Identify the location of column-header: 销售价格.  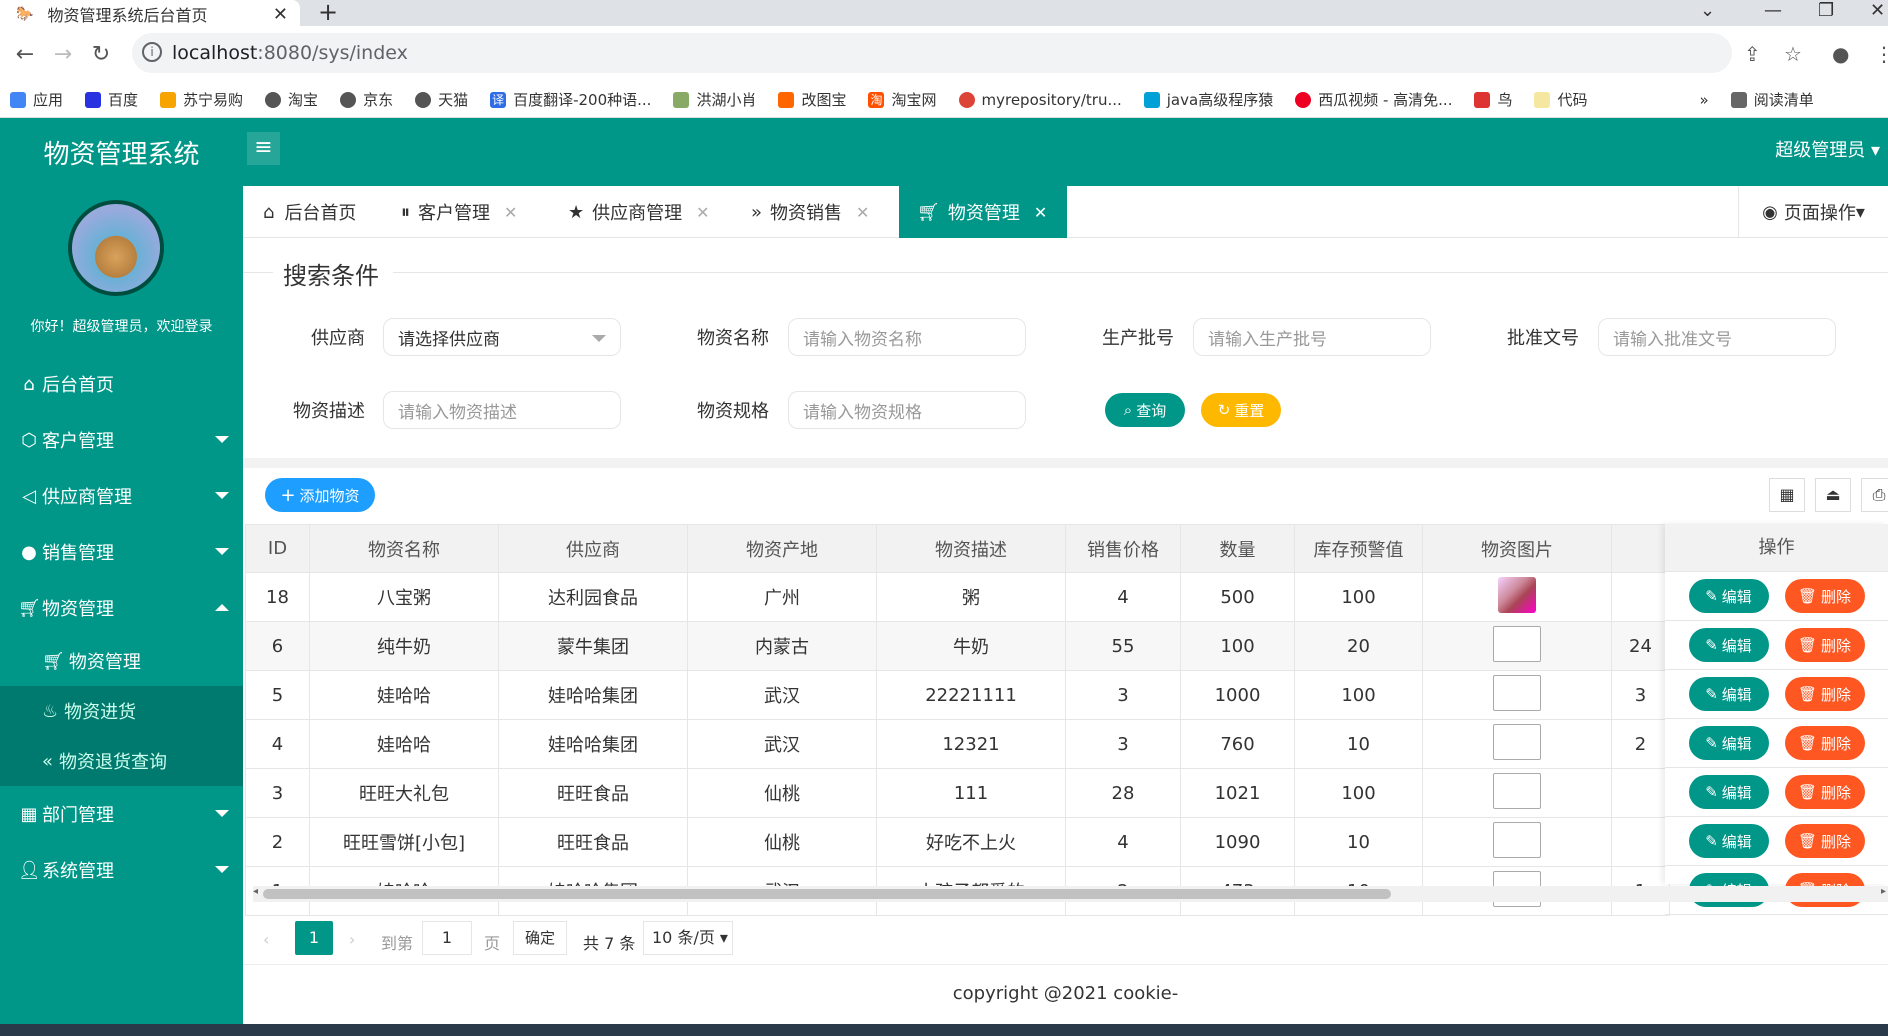
(1123, 548).